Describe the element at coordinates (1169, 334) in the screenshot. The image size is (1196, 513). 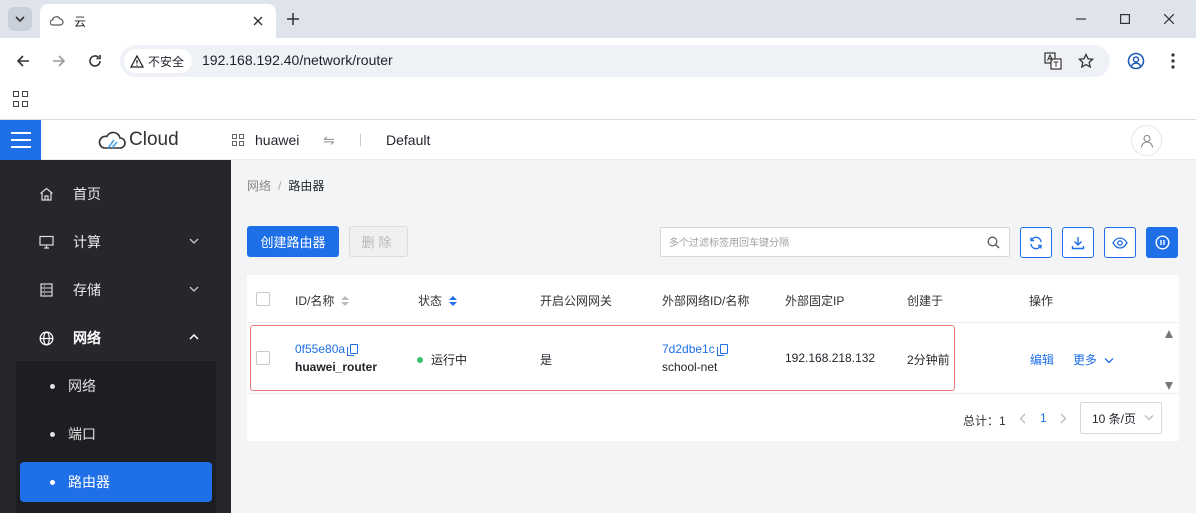
I see `scroll-up-arrow-icon` at that location.